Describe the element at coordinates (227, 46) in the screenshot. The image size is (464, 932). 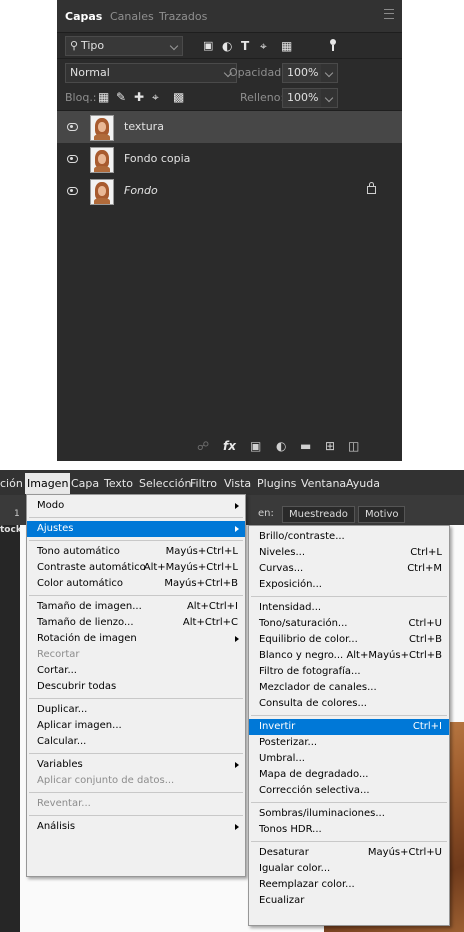
I see `adjustment-filter-icon: ◐` at that location.